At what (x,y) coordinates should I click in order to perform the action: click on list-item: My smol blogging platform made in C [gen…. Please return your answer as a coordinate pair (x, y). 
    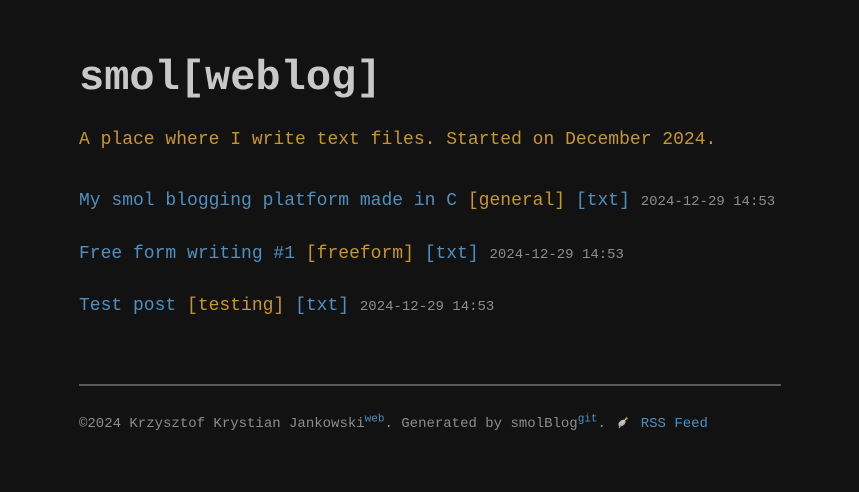
    Looking at the image, I should click on (427, 214).